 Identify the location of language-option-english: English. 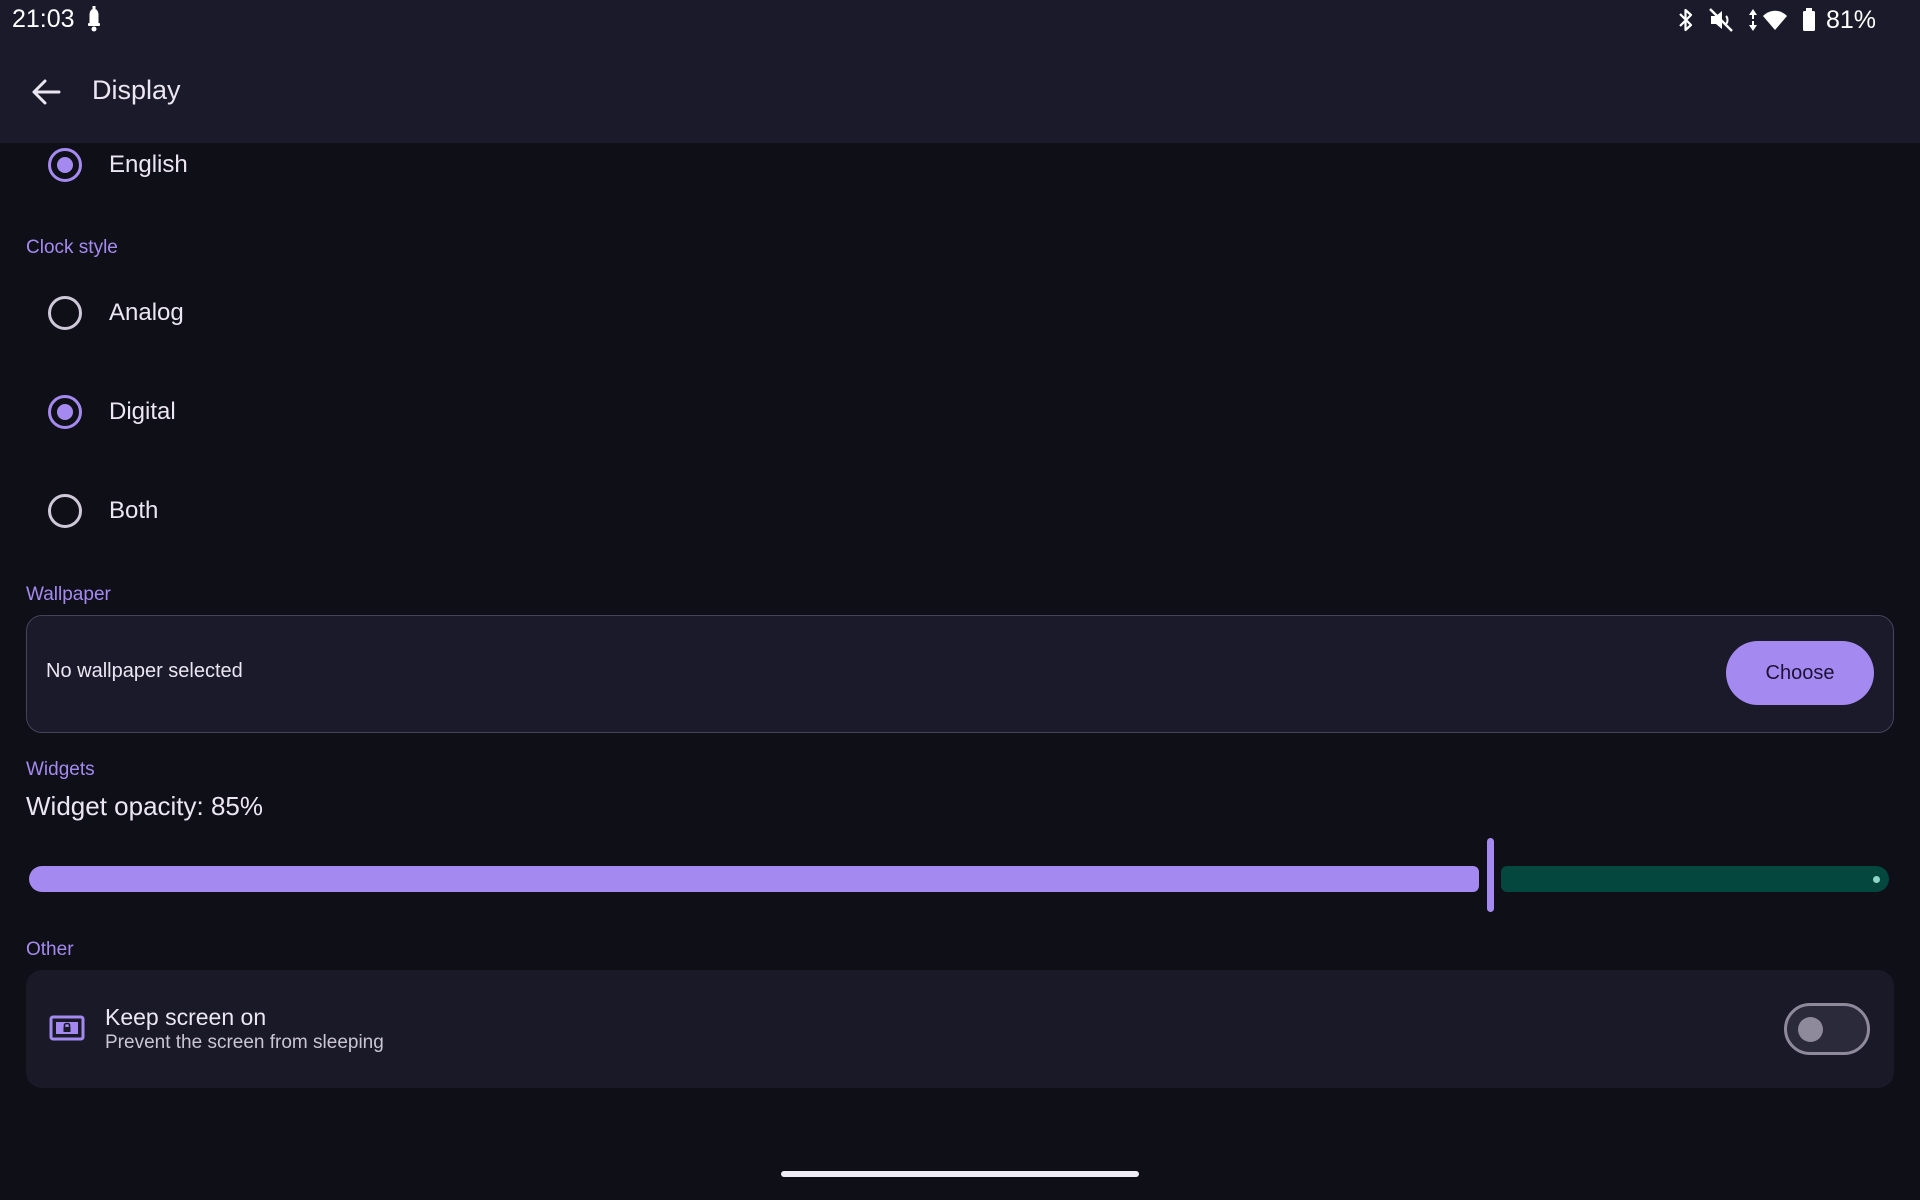
(961, 165).